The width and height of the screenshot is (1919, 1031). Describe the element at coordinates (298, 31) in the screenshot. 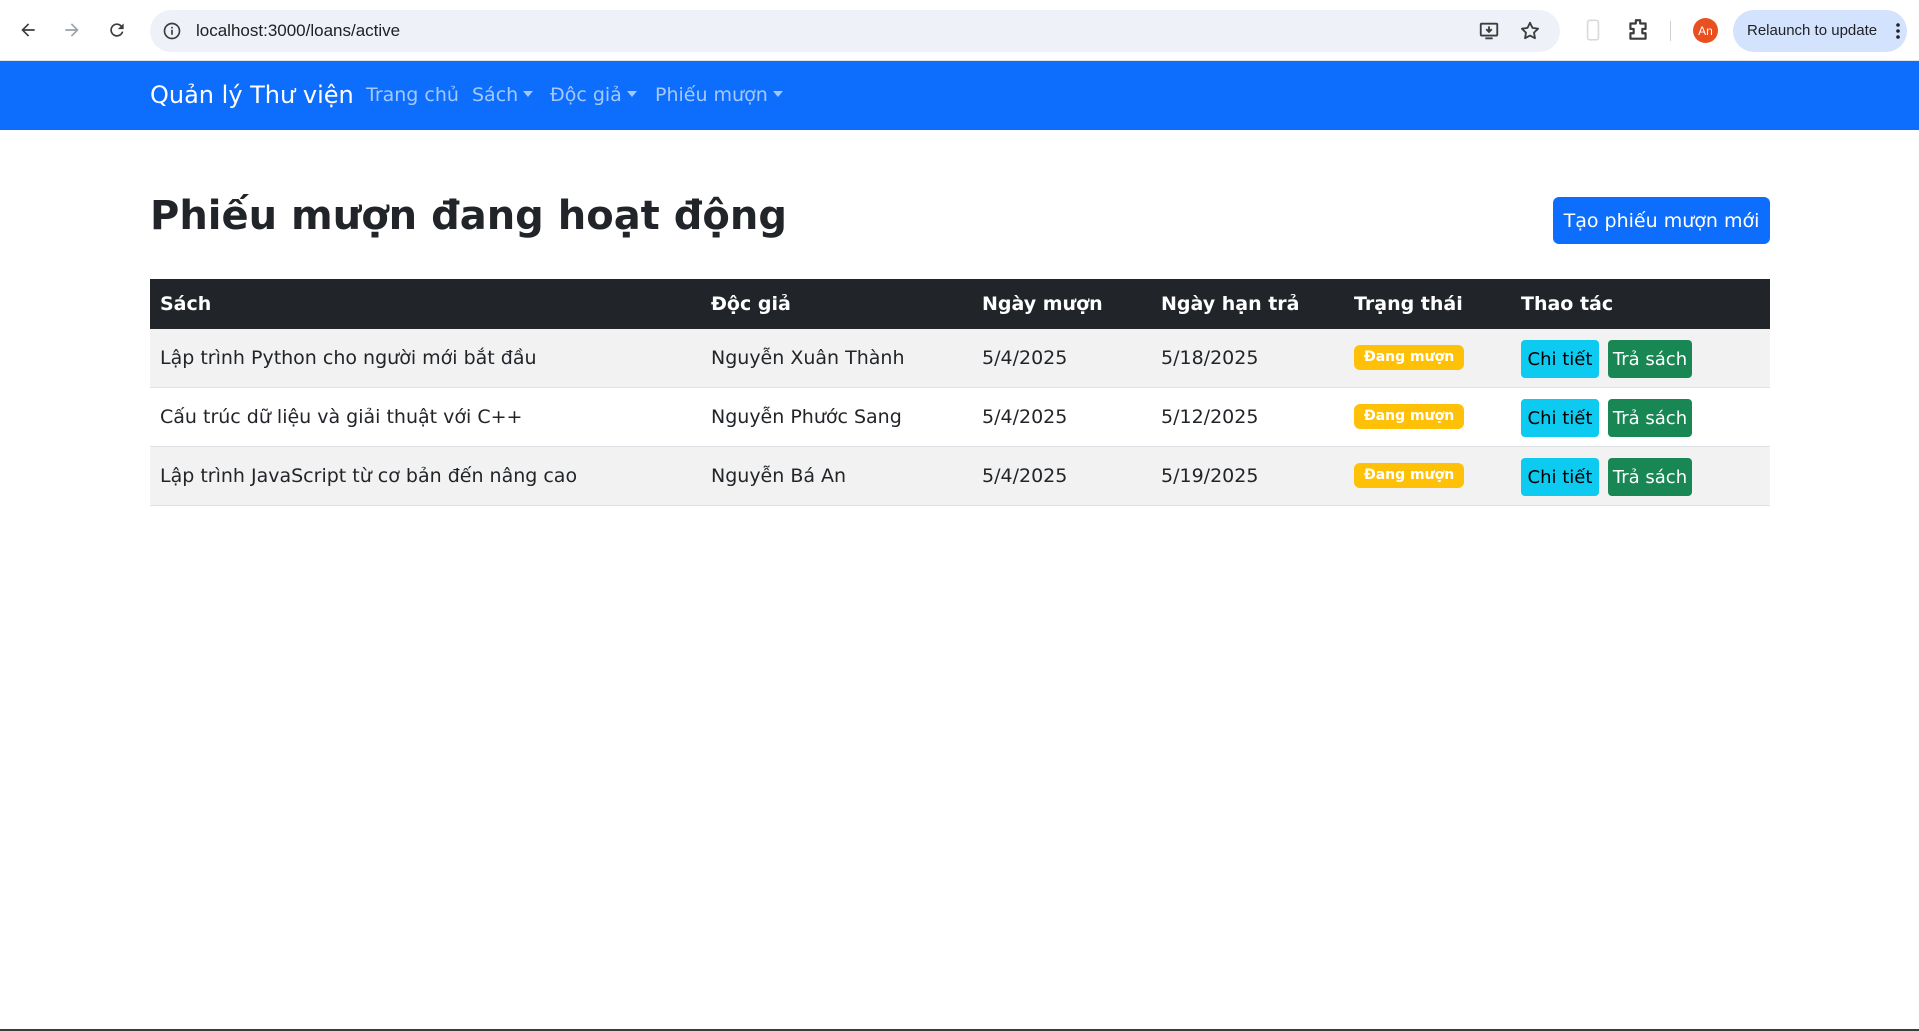

I see `url-text: localhost:3000/loans/active` at that location.